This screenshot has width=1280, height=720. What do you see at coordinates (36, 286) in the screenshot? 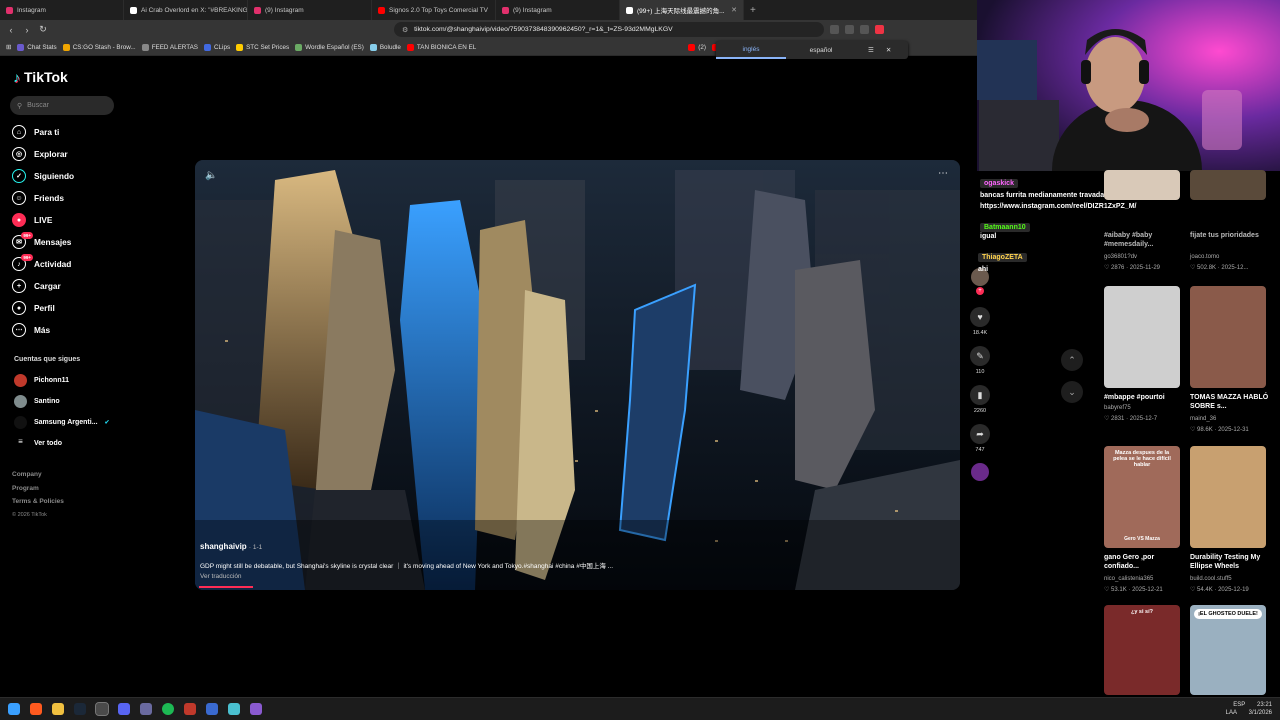
I see `sidebar-item-cargar: + Cargar` at bounding box center [36, 286].